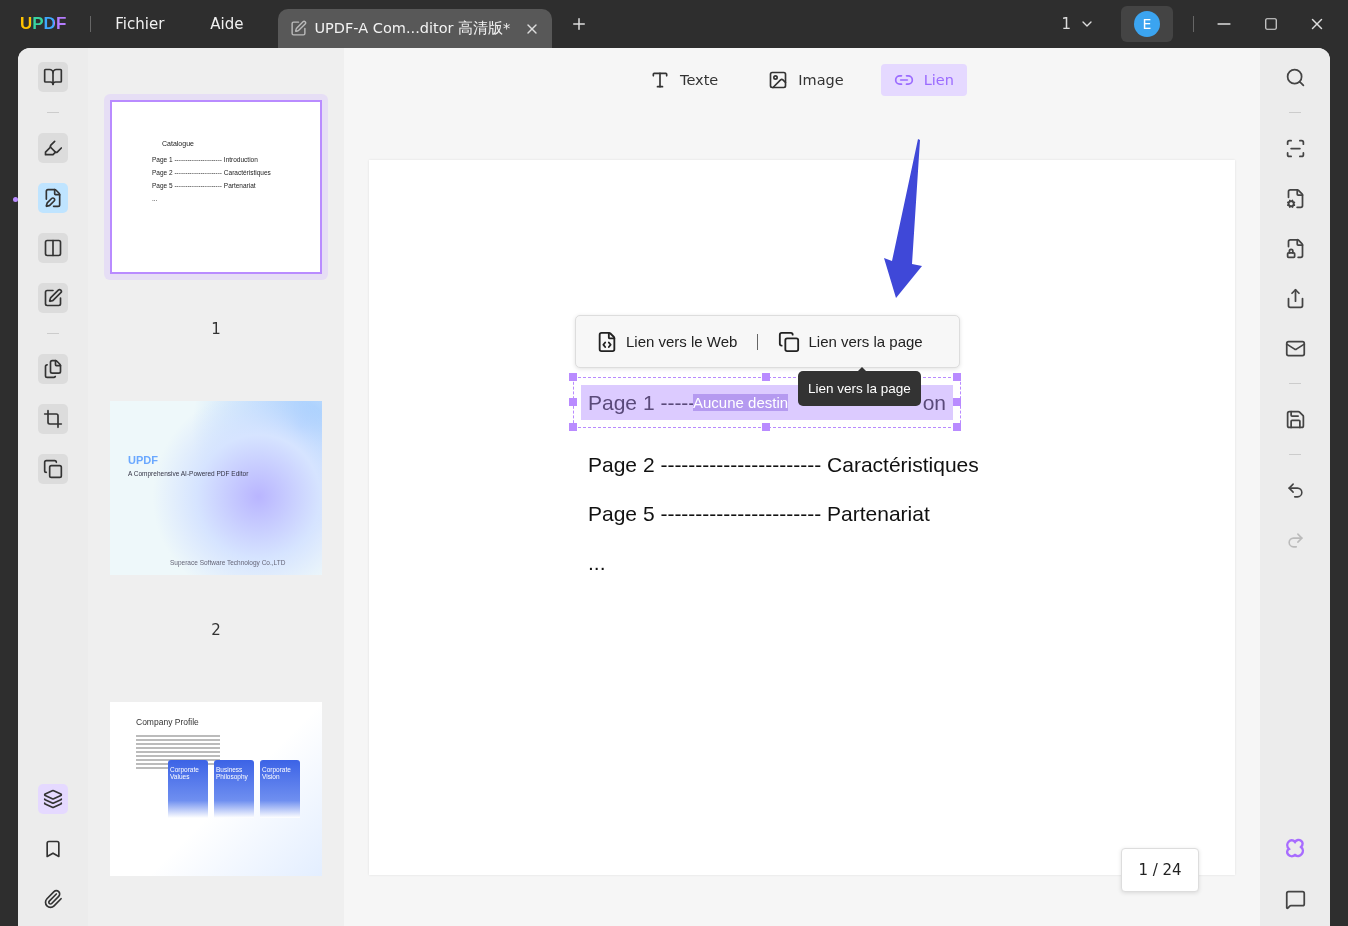  I want to click on maximize-icon, so click(1271, 24).